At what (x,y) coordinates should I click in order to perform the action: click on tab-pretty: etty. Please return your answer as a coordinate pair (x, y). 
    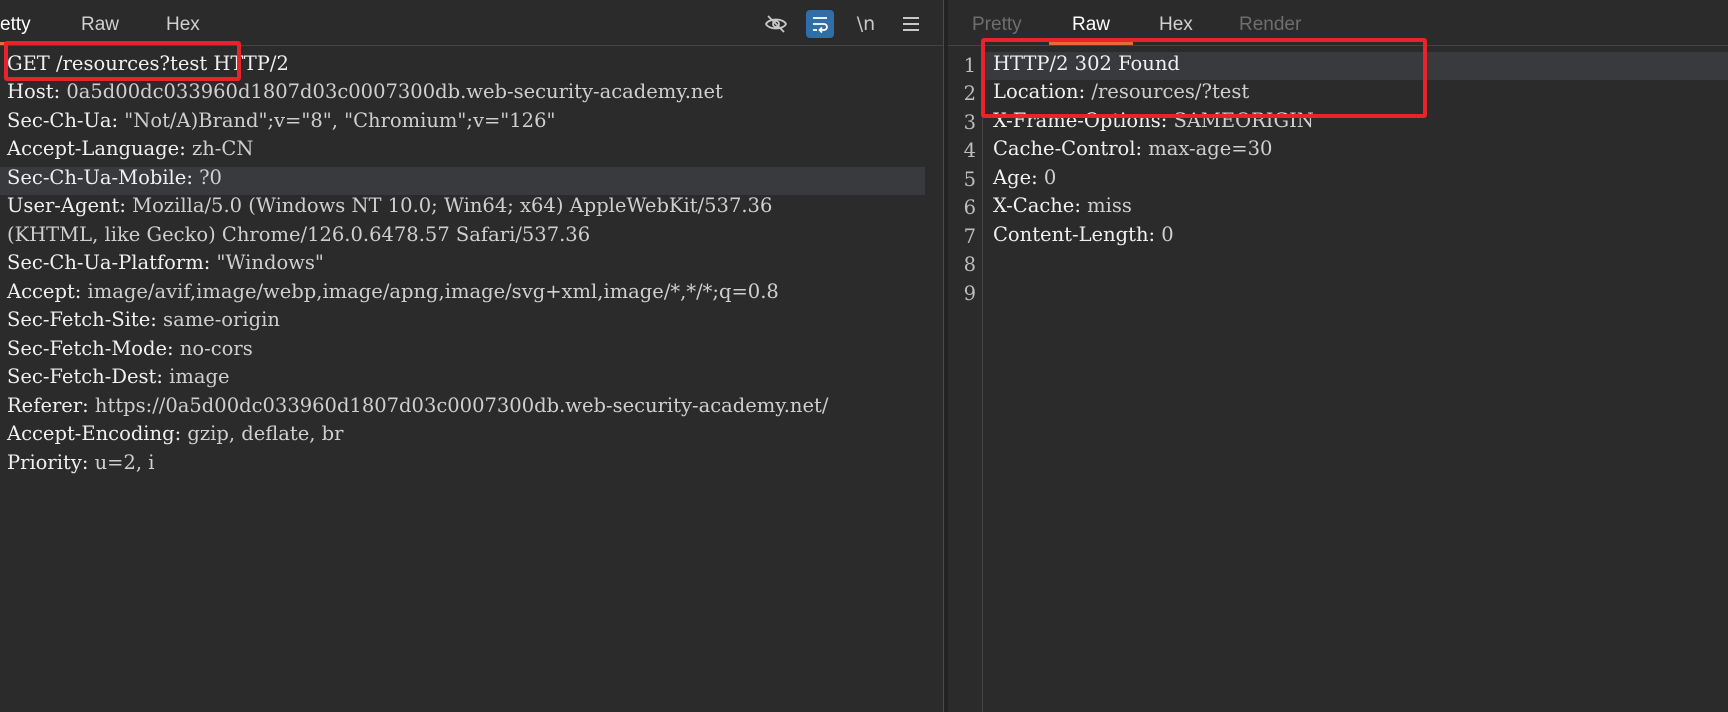
    Looking at the image, I should click on (15, 25).